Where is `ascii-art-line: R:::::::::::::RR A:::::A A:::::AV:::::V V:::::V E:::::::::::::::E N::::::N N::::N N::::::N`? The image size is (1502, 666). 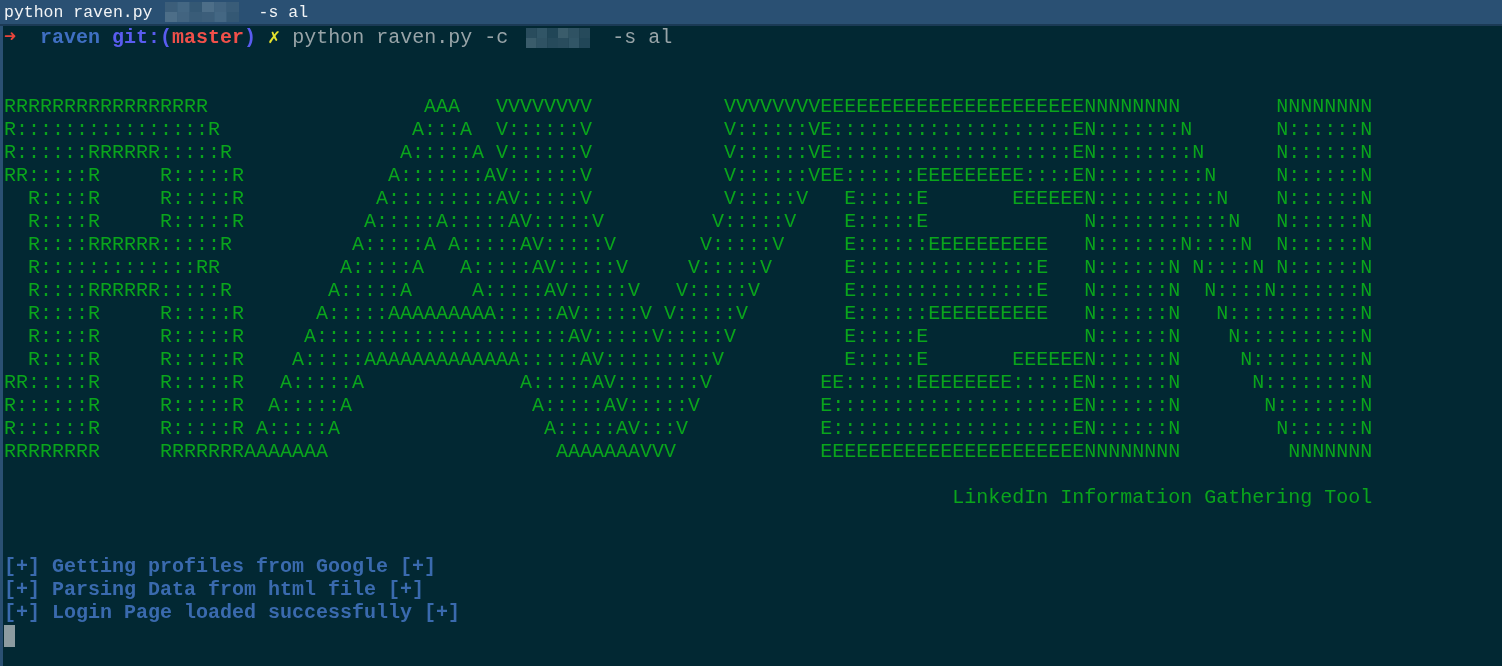 ascii-art-line: R:::::::::::::RR A:::::A A:::::AV:::::V V:::::V E:::::::::::::::E N::::::N N::::N N::::::N is located at coordinates (700, 267).